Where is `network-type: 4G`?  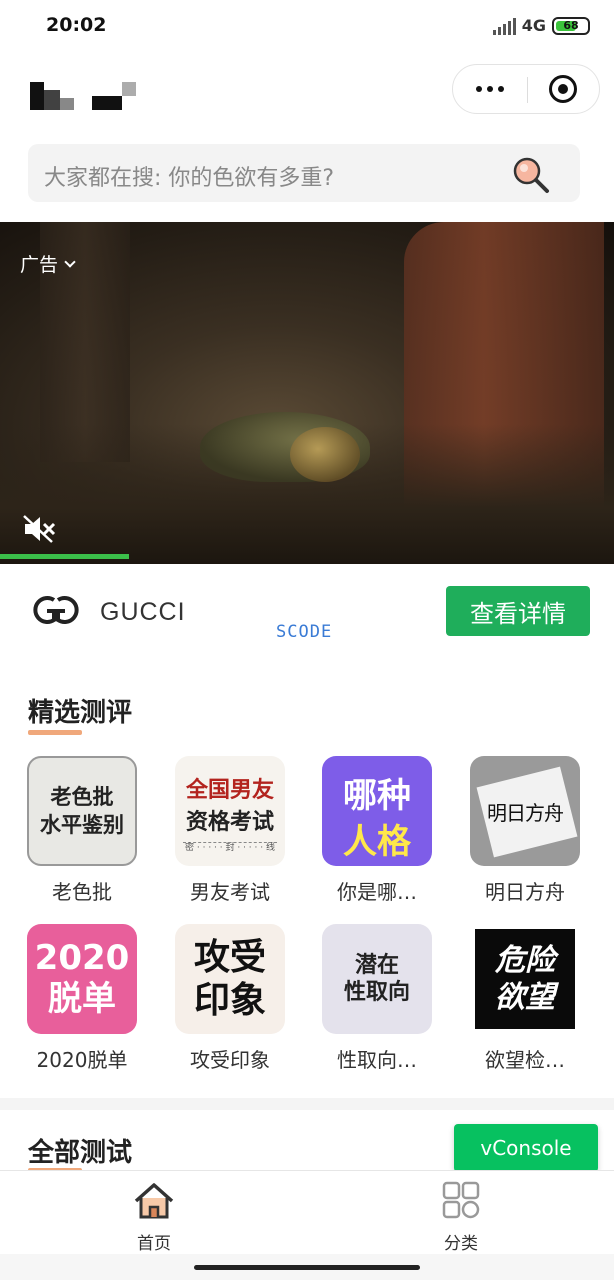 network-type: 4G is located at coordinates (533, 25).